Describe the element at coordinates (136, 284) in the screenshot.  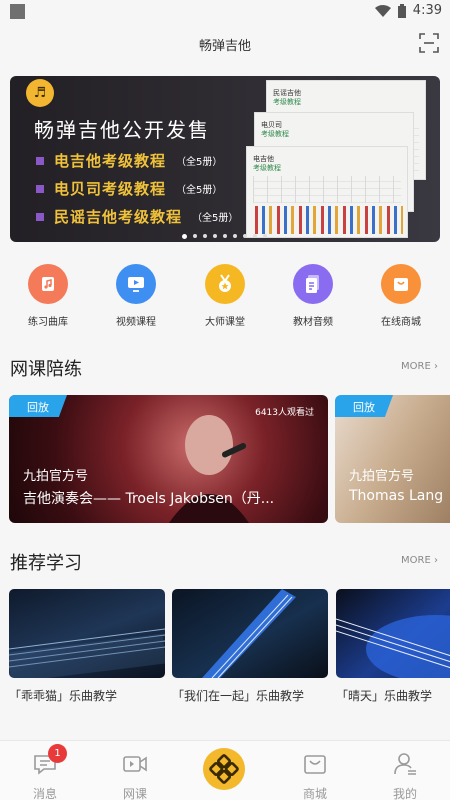
I see `video-play-icon` at that location.